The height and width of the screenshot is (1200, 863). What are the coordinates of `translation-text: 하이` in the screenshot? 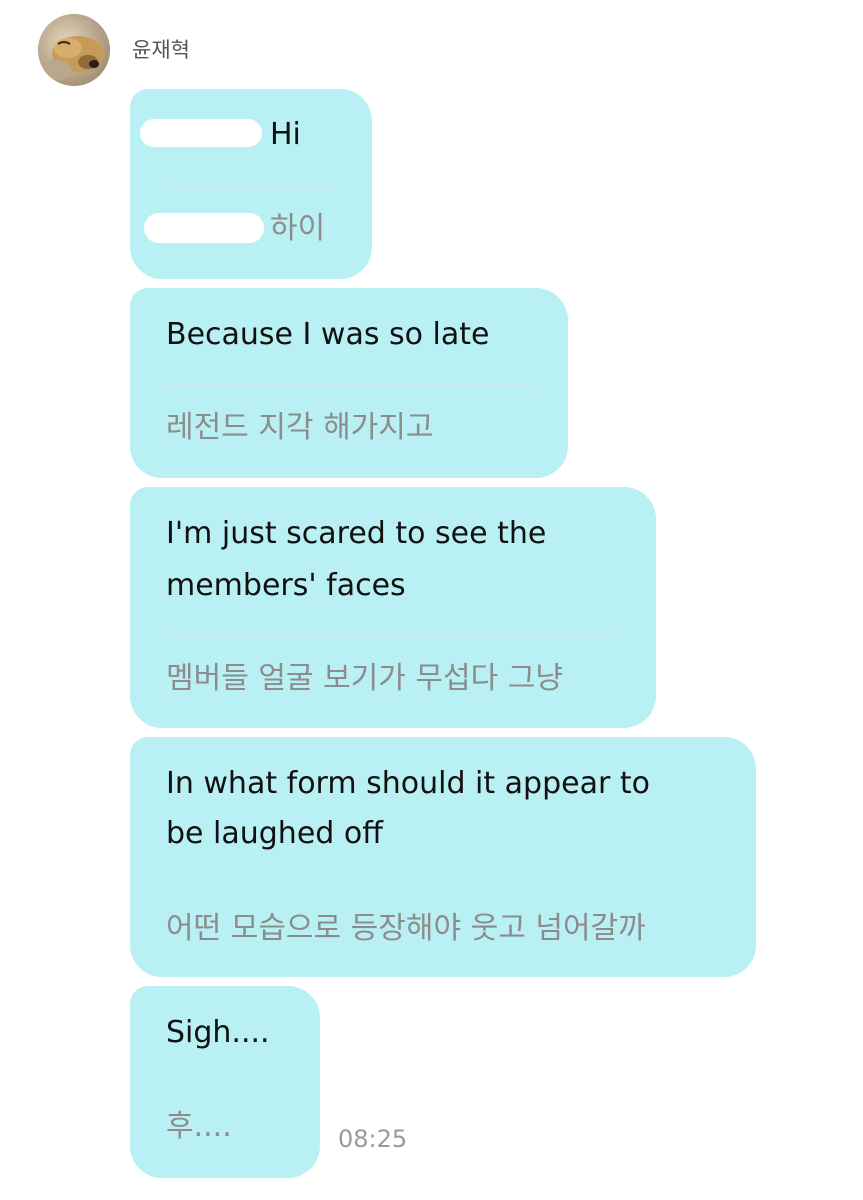 It's located at (298, 228).